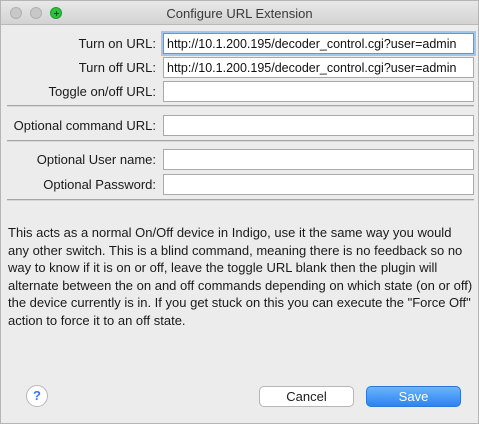  Describe the element at coordinates (306, 396) in the screenshot. I see `cancel-button: Cancel` at that location.